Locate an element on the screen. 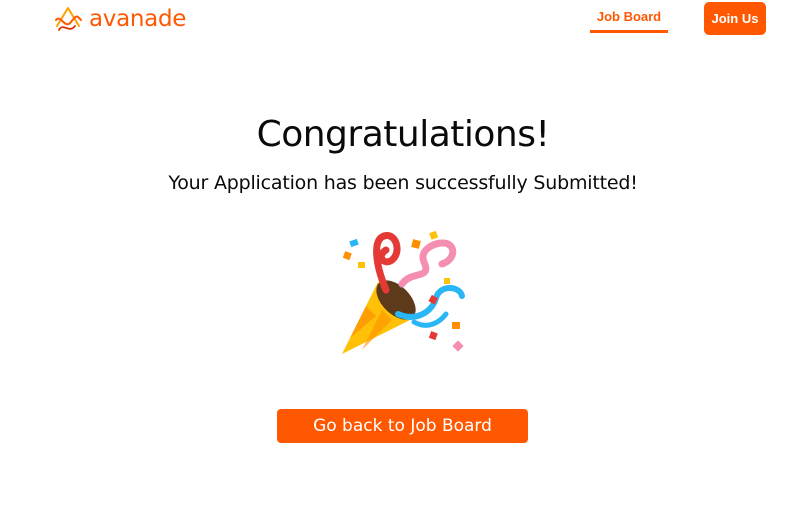  active-nav-indicator is located at coordinates (629, 31).